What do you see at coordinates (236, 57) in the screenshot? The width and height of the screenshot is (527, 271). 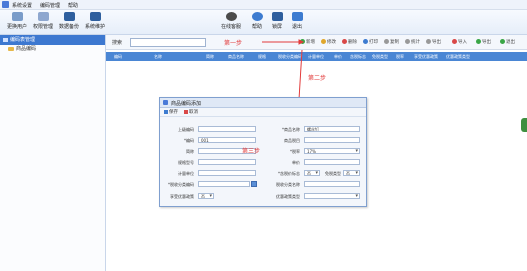 I see `column-header: 商品名称` at bounding box center [236, 57].